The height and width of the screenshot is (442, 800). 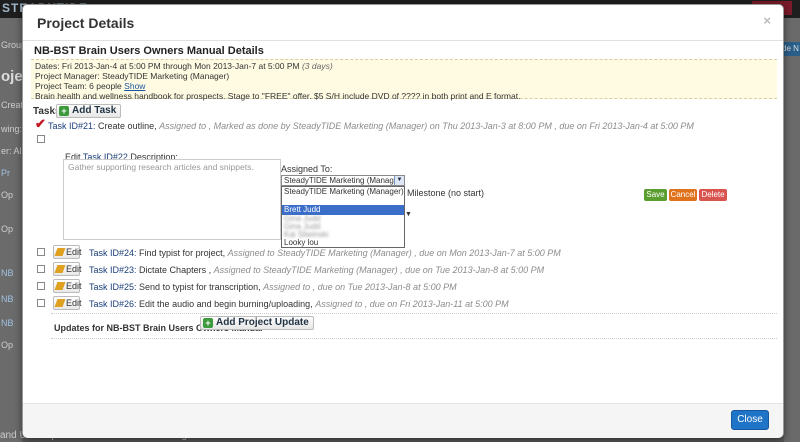 I want to click on background-fragment: Pr, so click(x=5, y=173).